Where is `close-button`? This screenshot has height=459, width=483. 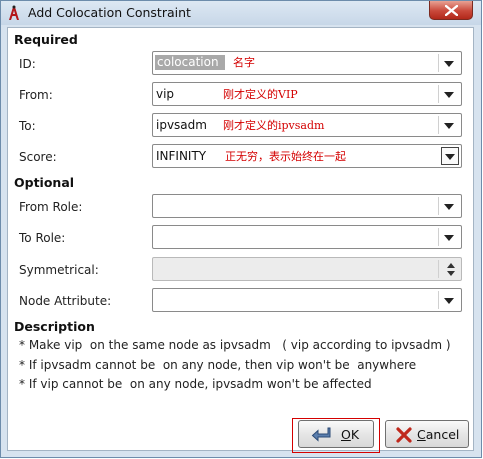 close-button is located at coordinates (451, 10).